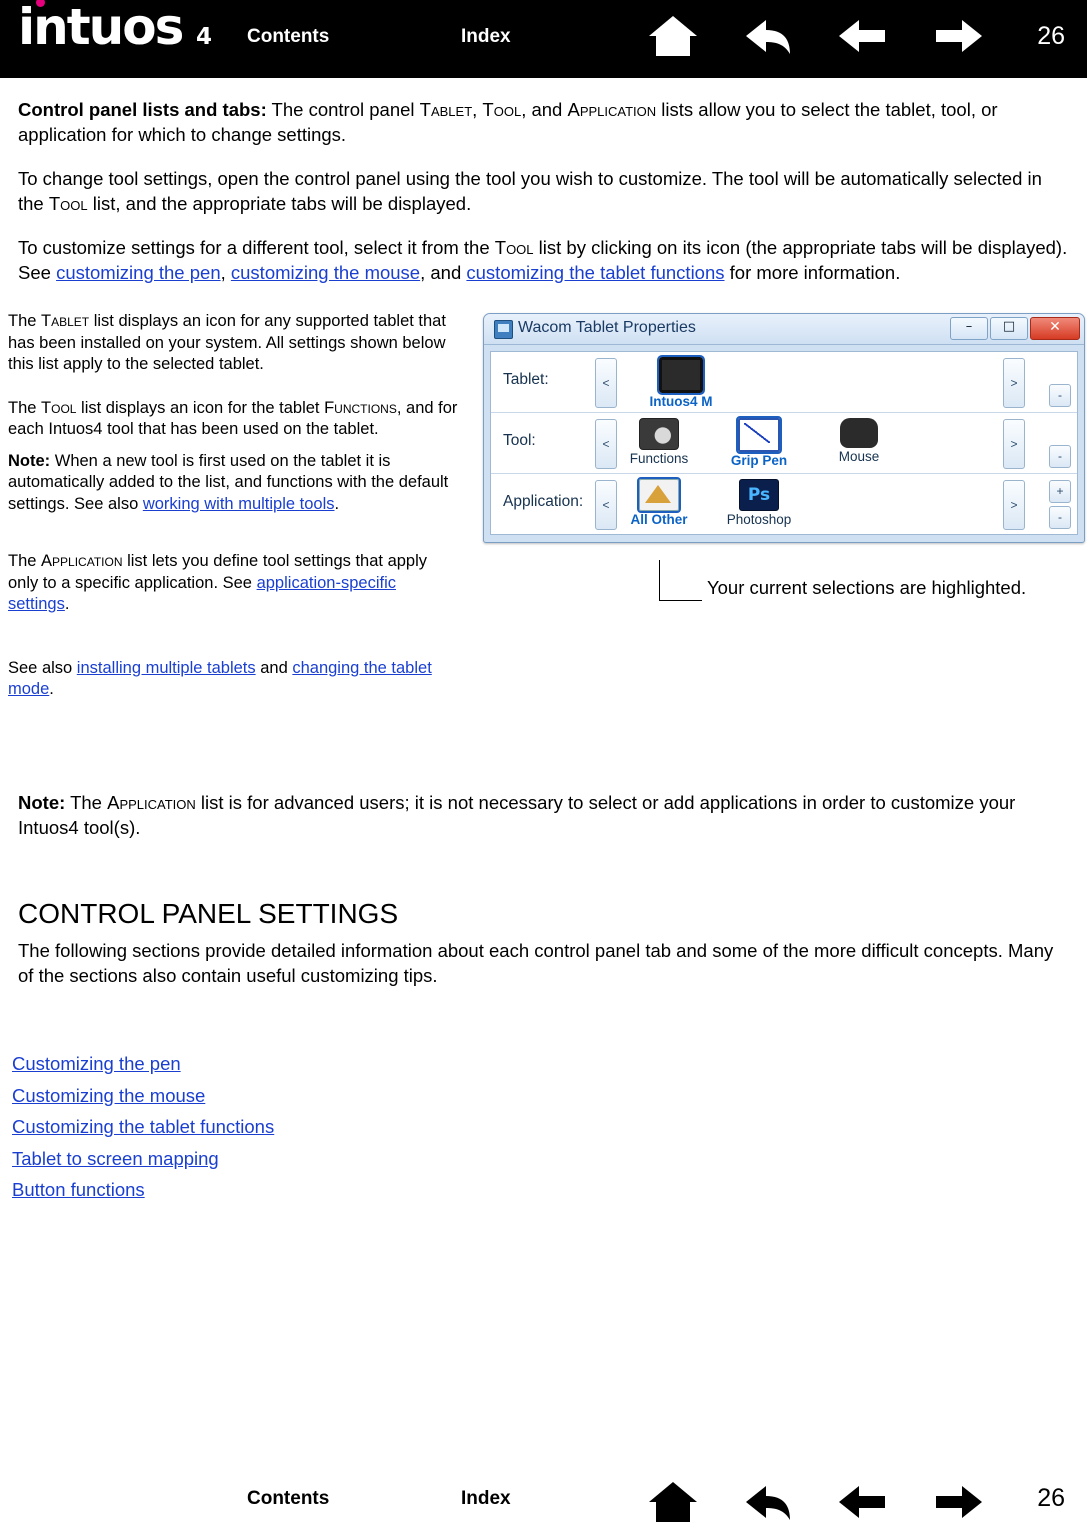  What do you see at coordinates (143, 1064) in the screenshot?
I see `link-customizing-the-pen-list: Customizing the pen` at bounding box center [143, 1064].